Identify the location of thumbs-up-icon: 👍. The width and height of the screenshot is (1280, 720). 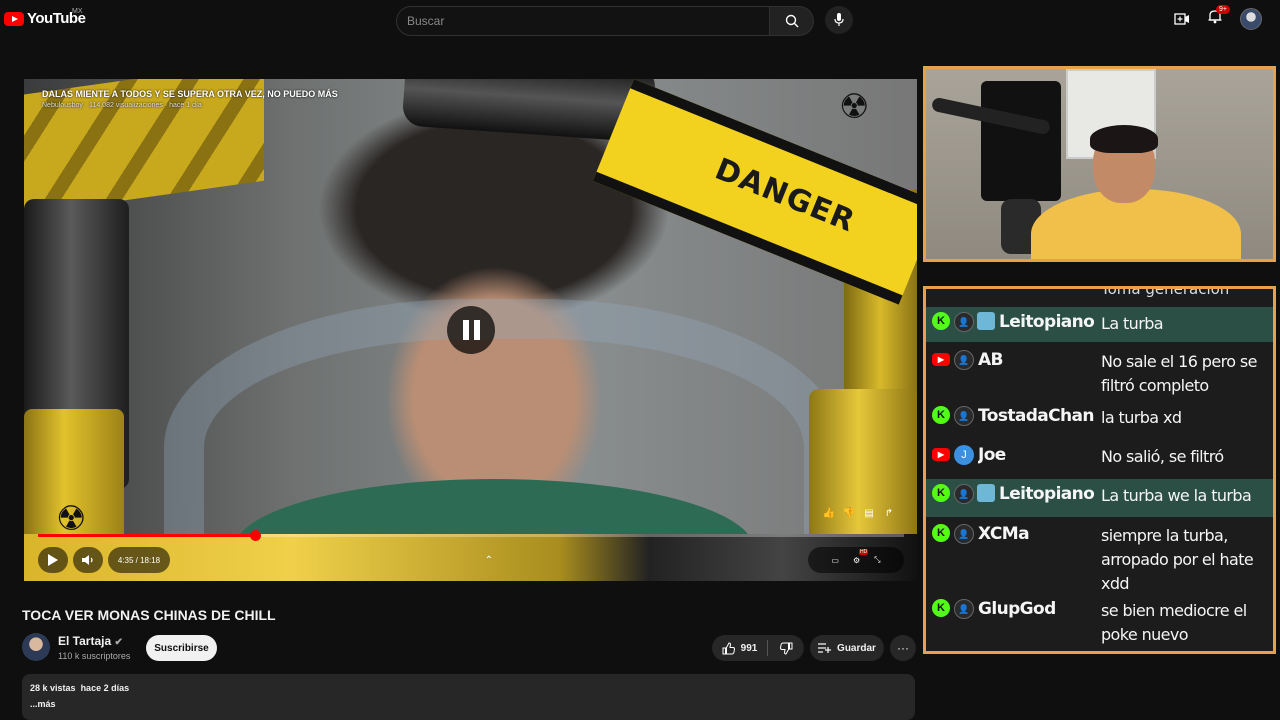
(829, 513).